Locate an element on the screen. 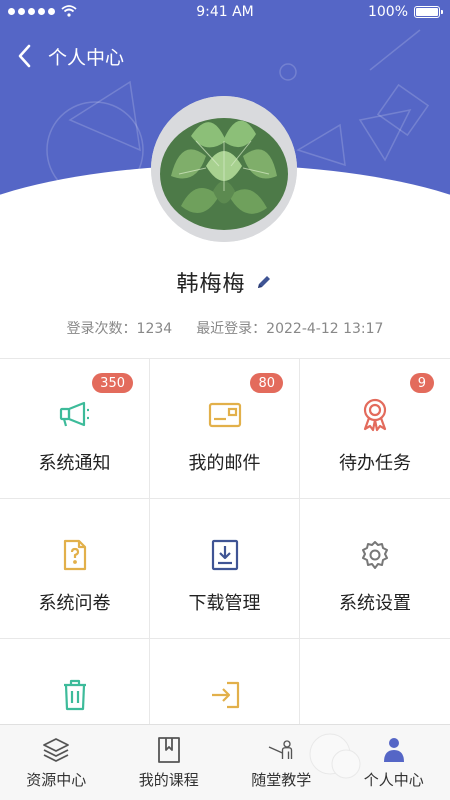  login-icon is located at coordinates (225, 695).